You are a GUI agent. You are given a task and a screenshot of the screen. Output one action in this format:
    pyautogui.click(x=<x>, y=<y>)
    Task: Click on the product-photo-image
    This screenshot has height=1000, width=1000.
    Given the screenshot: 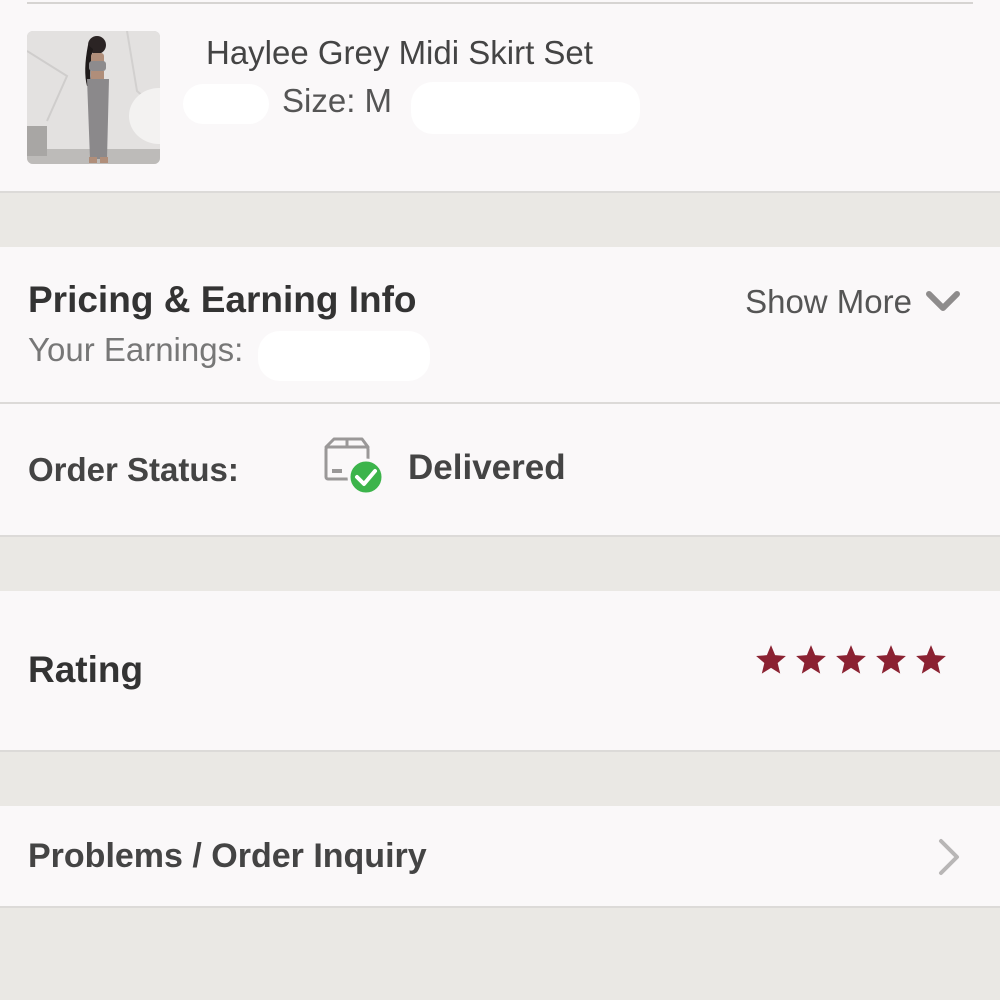 What is the action you would take?
    pyautogui.click(x=93, y=97)
    